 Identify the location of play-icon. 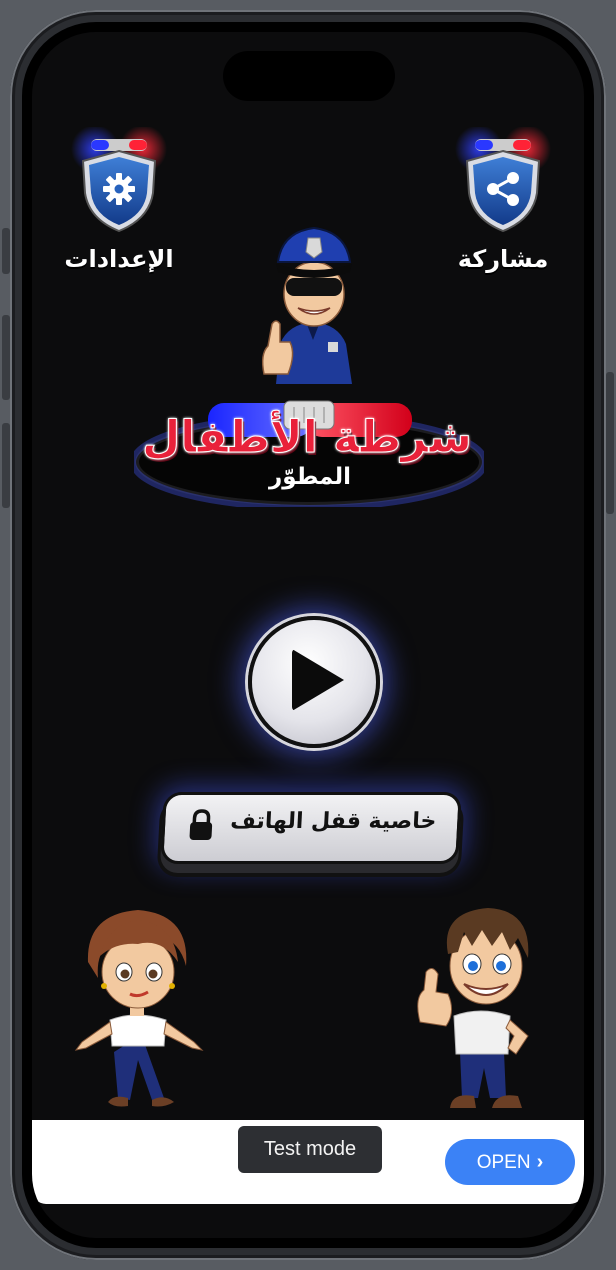
(318, 680).